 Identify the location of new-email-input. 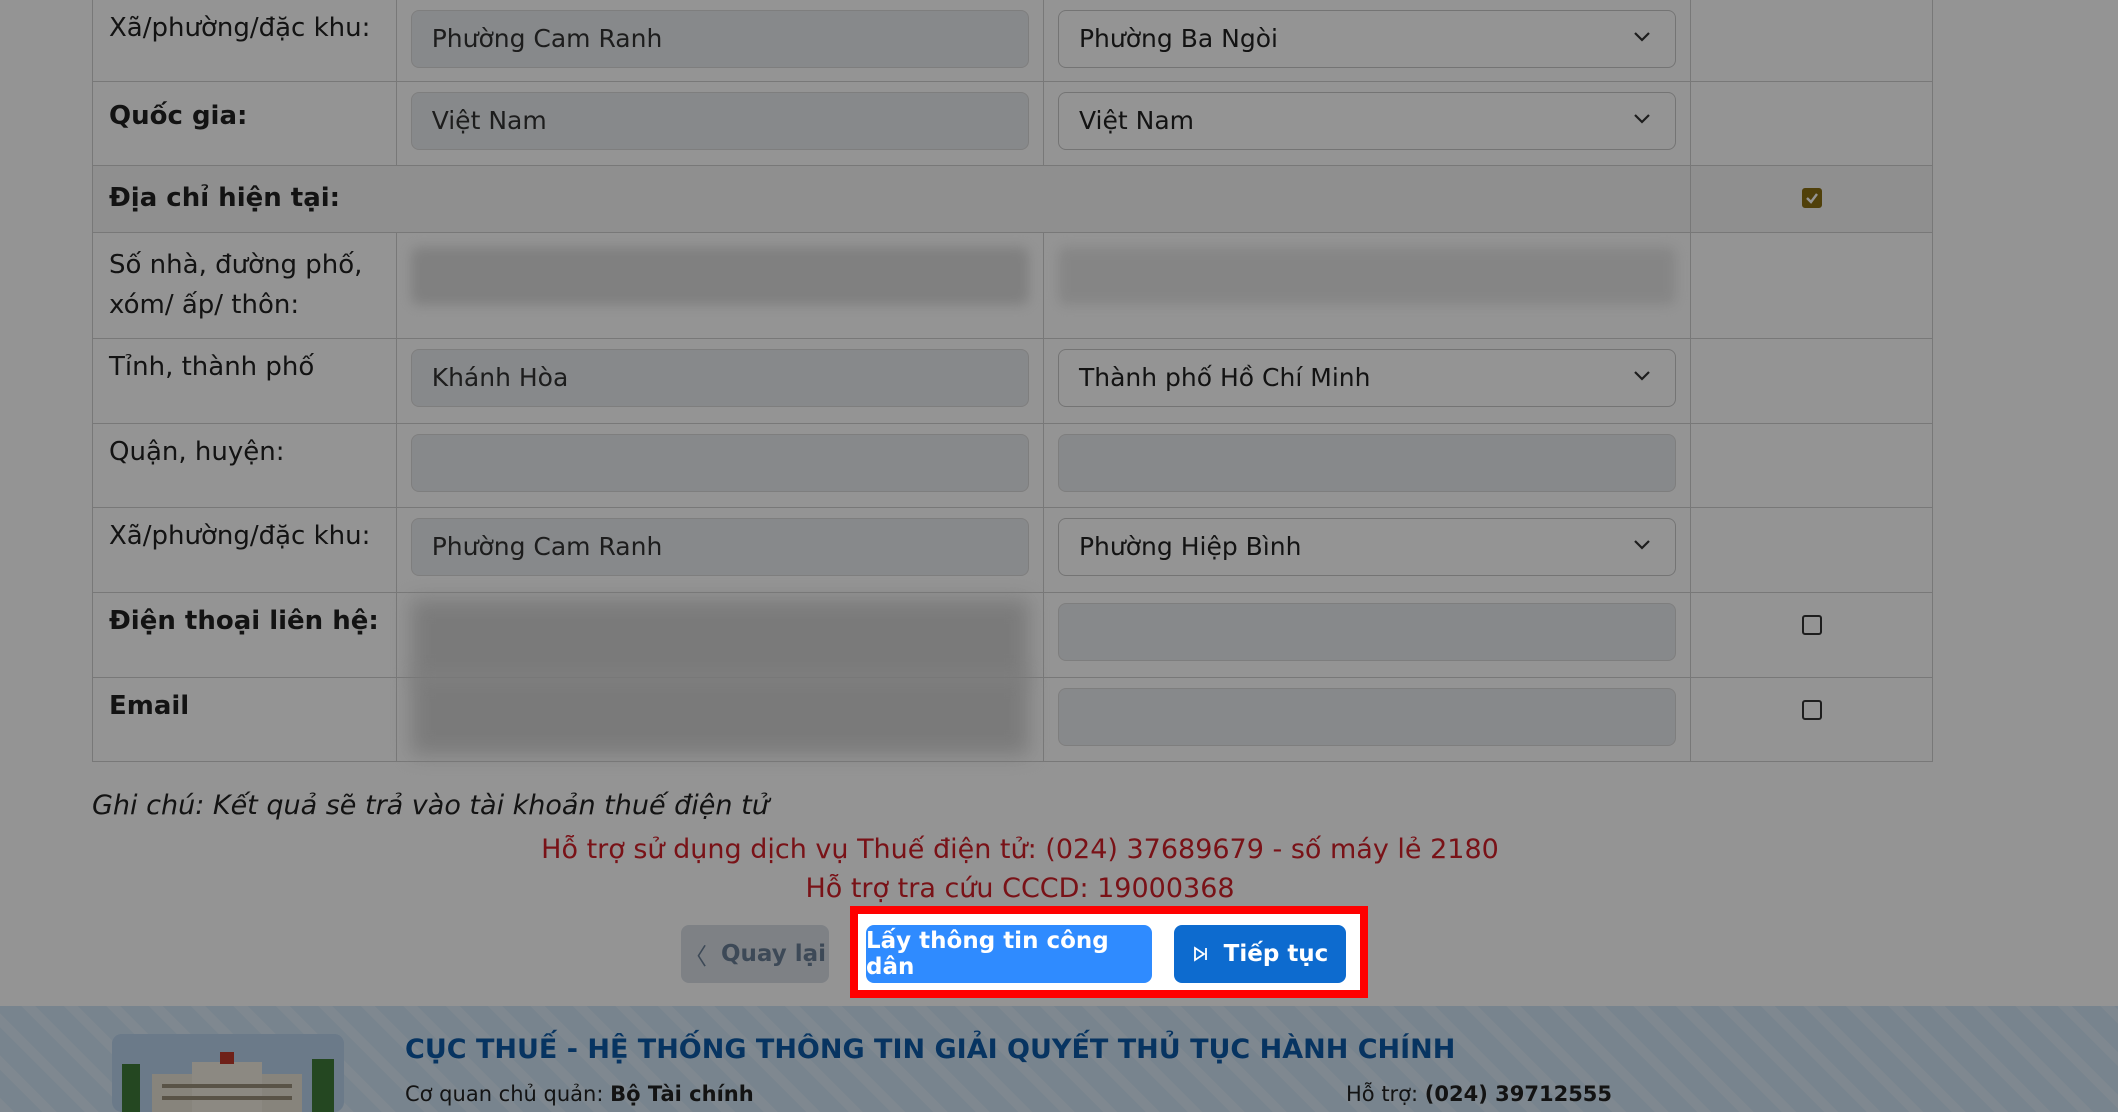
(1367, 717).